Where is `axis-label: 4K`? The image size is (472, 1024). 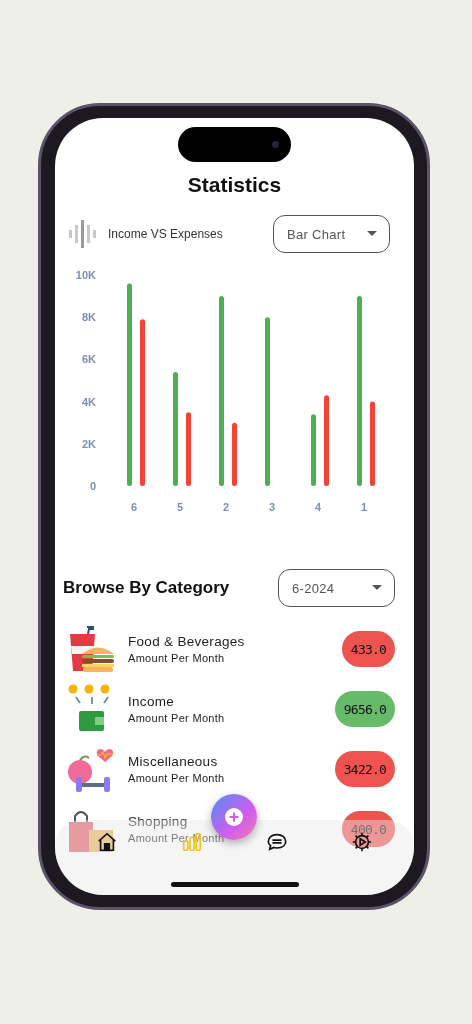 axis-label: 4K is located at coordinates (88, 401).